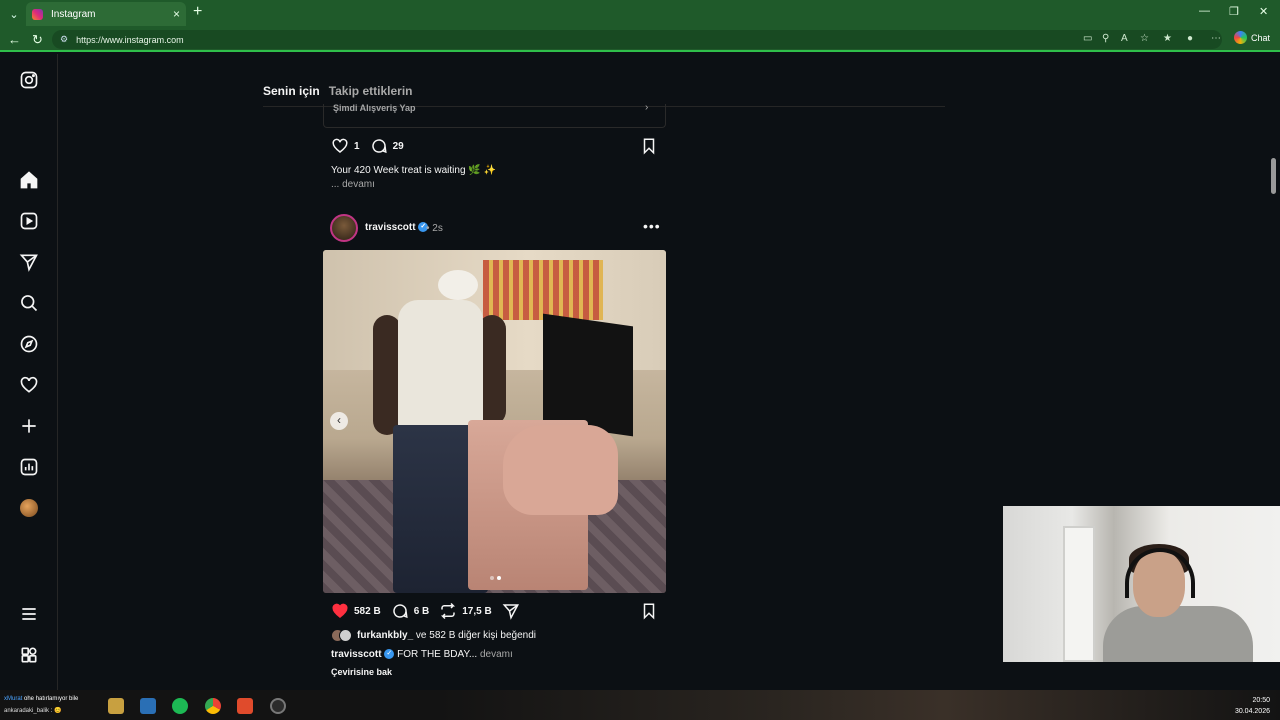 The height and width of the screenshot is (720, 1280). Describe the element at coordinates (1167, 38) in the screenshot. I see `favorites-icon: ★` at that location.